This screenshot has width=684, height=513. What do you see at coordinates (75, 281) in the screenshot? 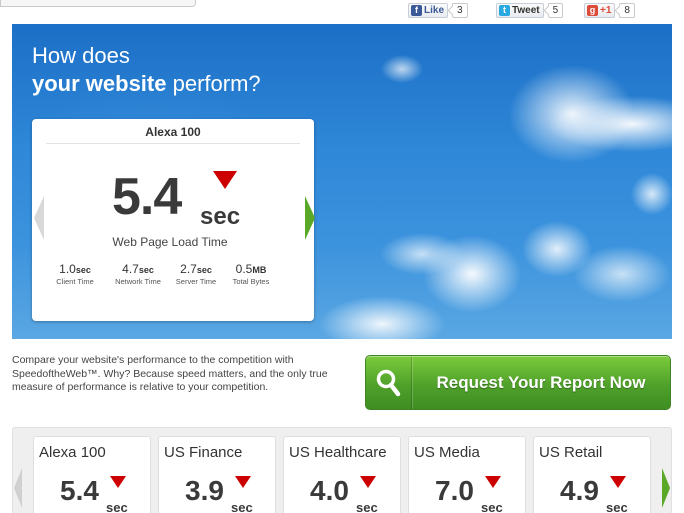
I see `stat-label: Client Time` at bounding box center [75, 281].